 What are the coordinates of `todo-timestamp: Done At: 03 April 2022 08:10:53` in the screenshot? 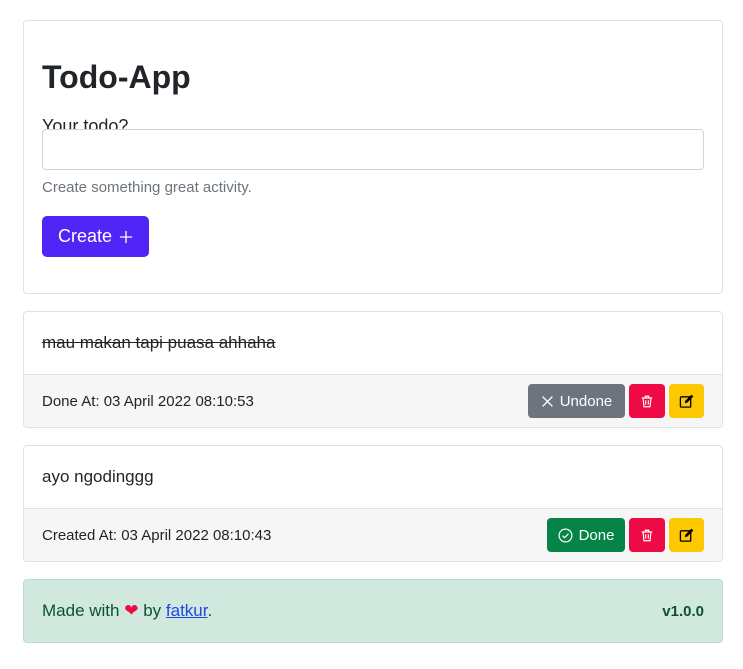 It's located at (148, 401).